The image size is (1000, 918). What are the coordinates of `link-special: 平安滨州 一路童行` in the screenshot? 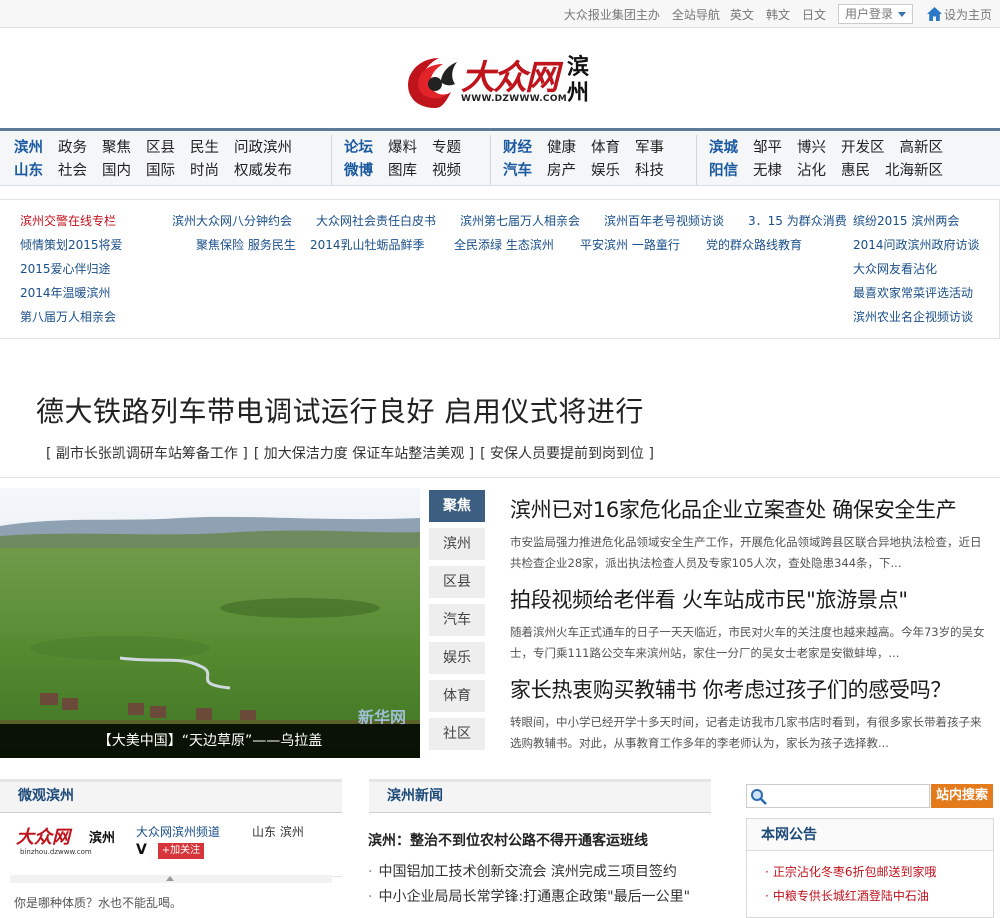 It's located at (630, 244).